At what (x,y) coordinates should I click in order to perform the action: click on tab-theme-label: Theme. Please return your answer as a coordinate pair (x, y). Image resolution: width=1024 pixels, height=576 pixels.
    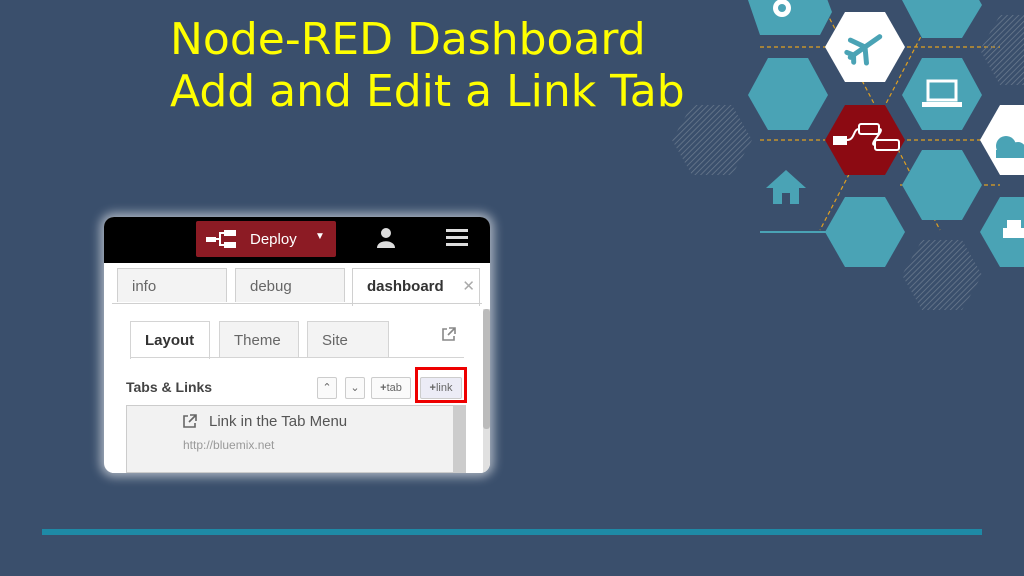
    Looking at the image, I should click on (257, 340).